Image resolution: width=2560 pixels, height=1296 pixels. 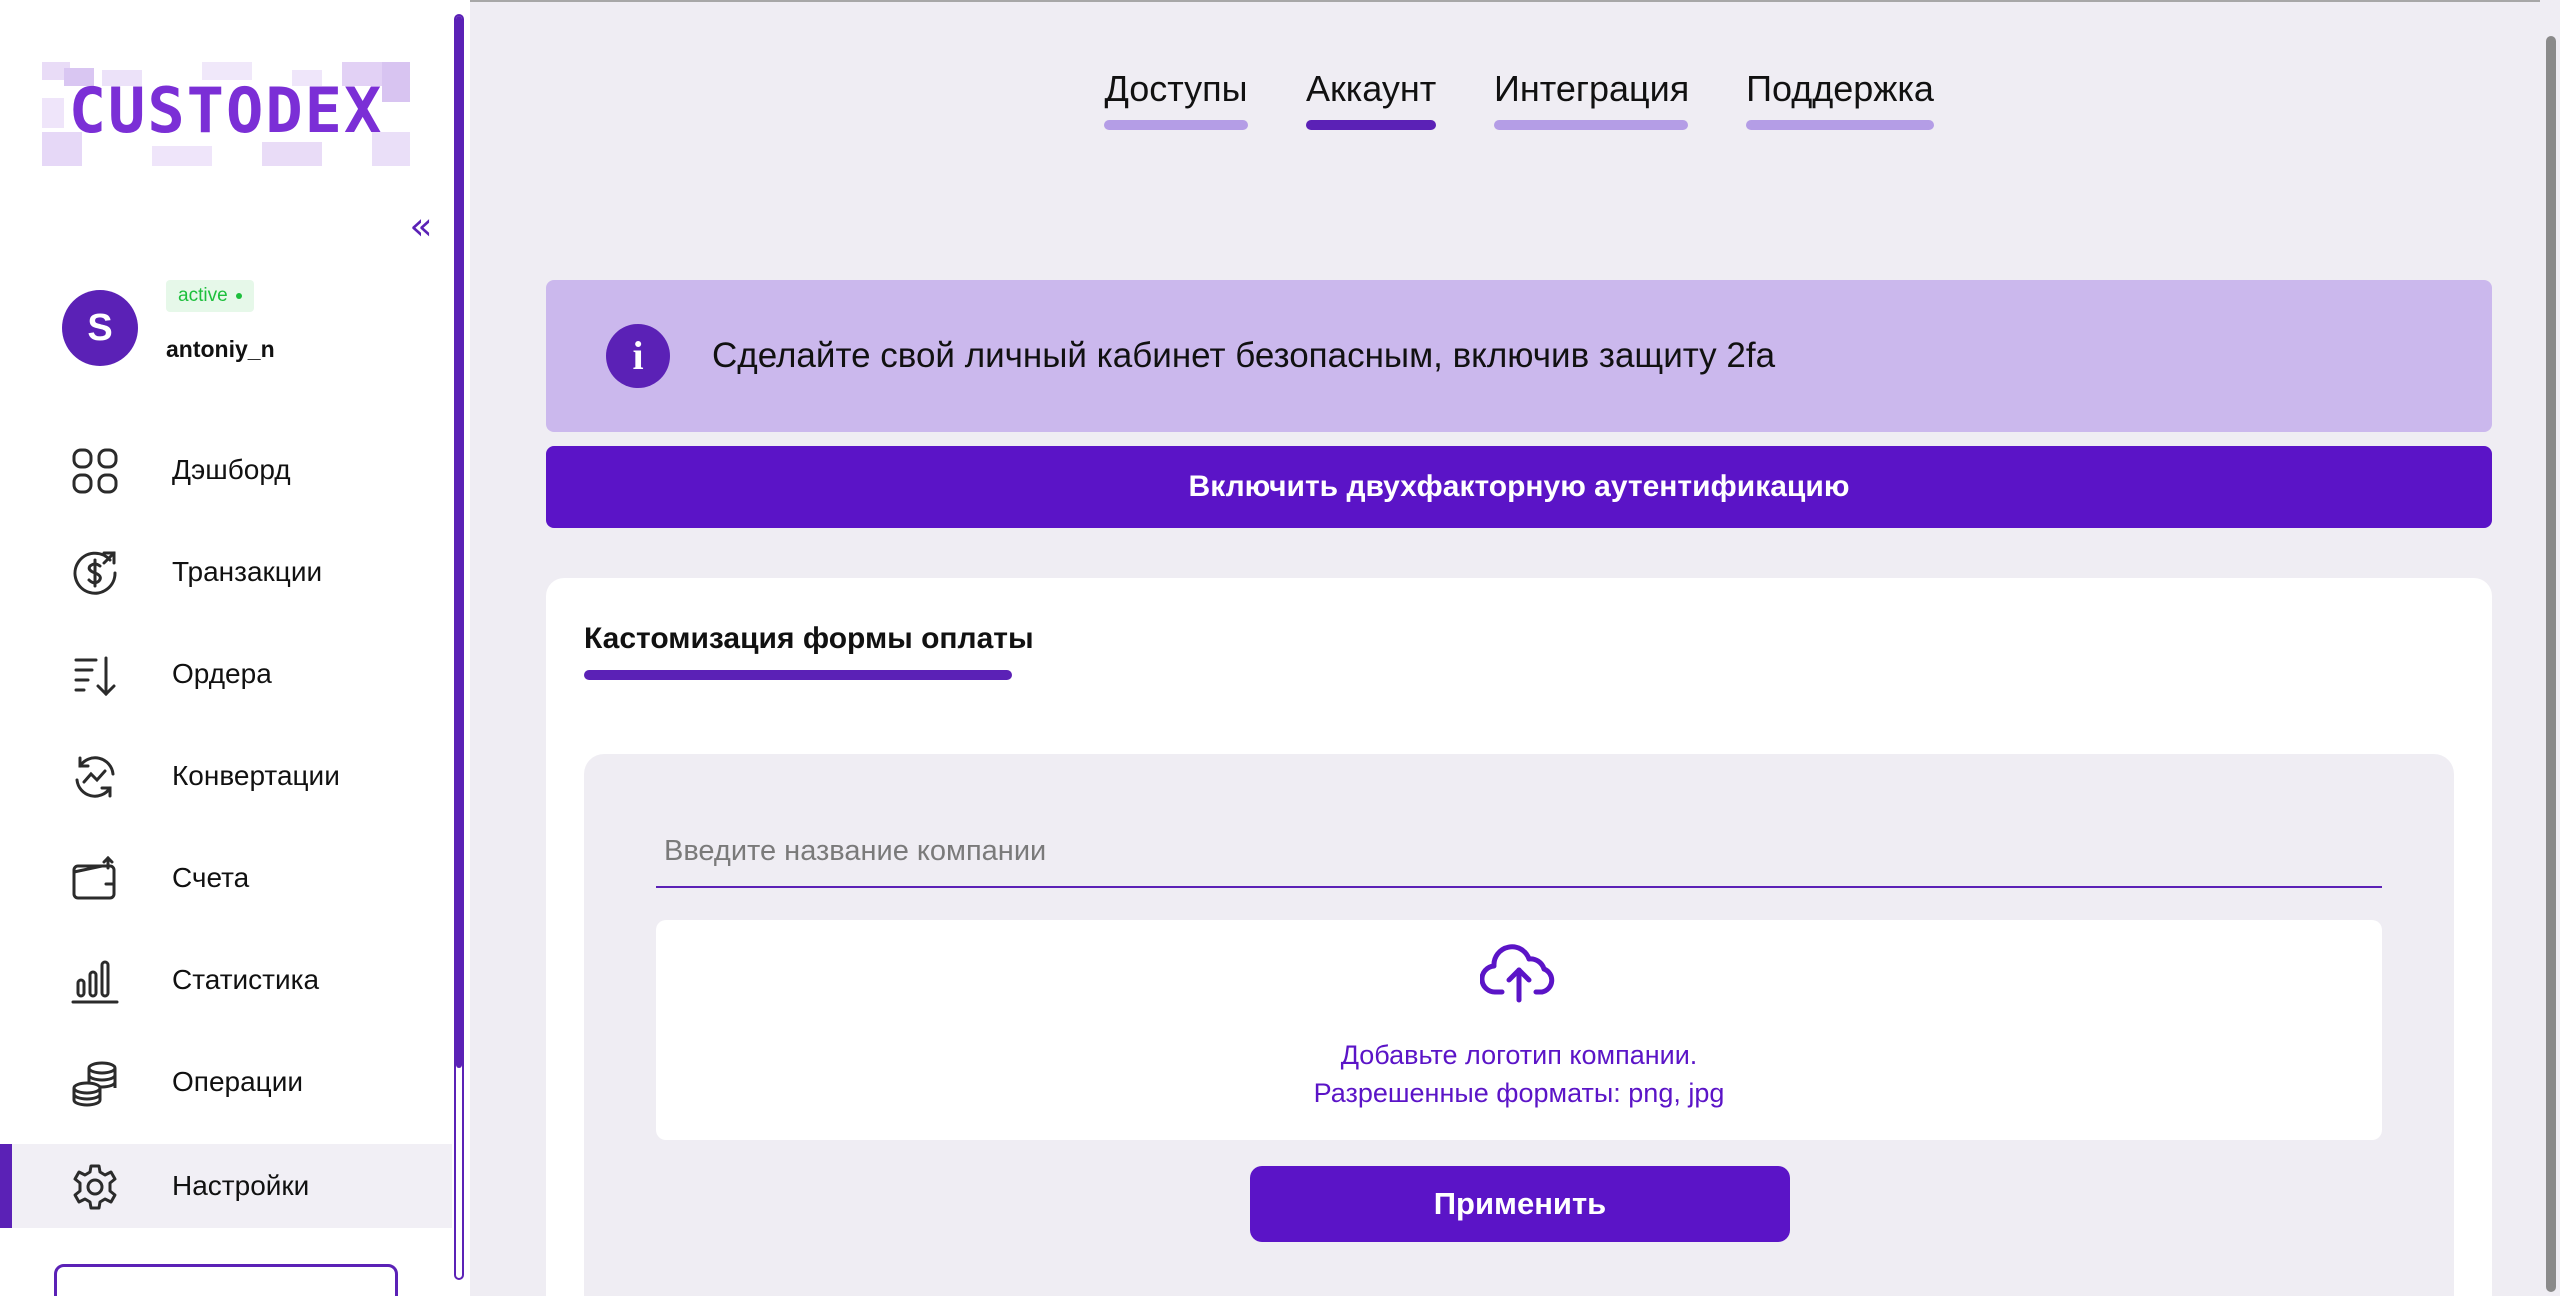 What do you see at coordinates (1517, 973) in the screenshot?
I see `cloud-upload-icon` at bounding box center [1517, 973].